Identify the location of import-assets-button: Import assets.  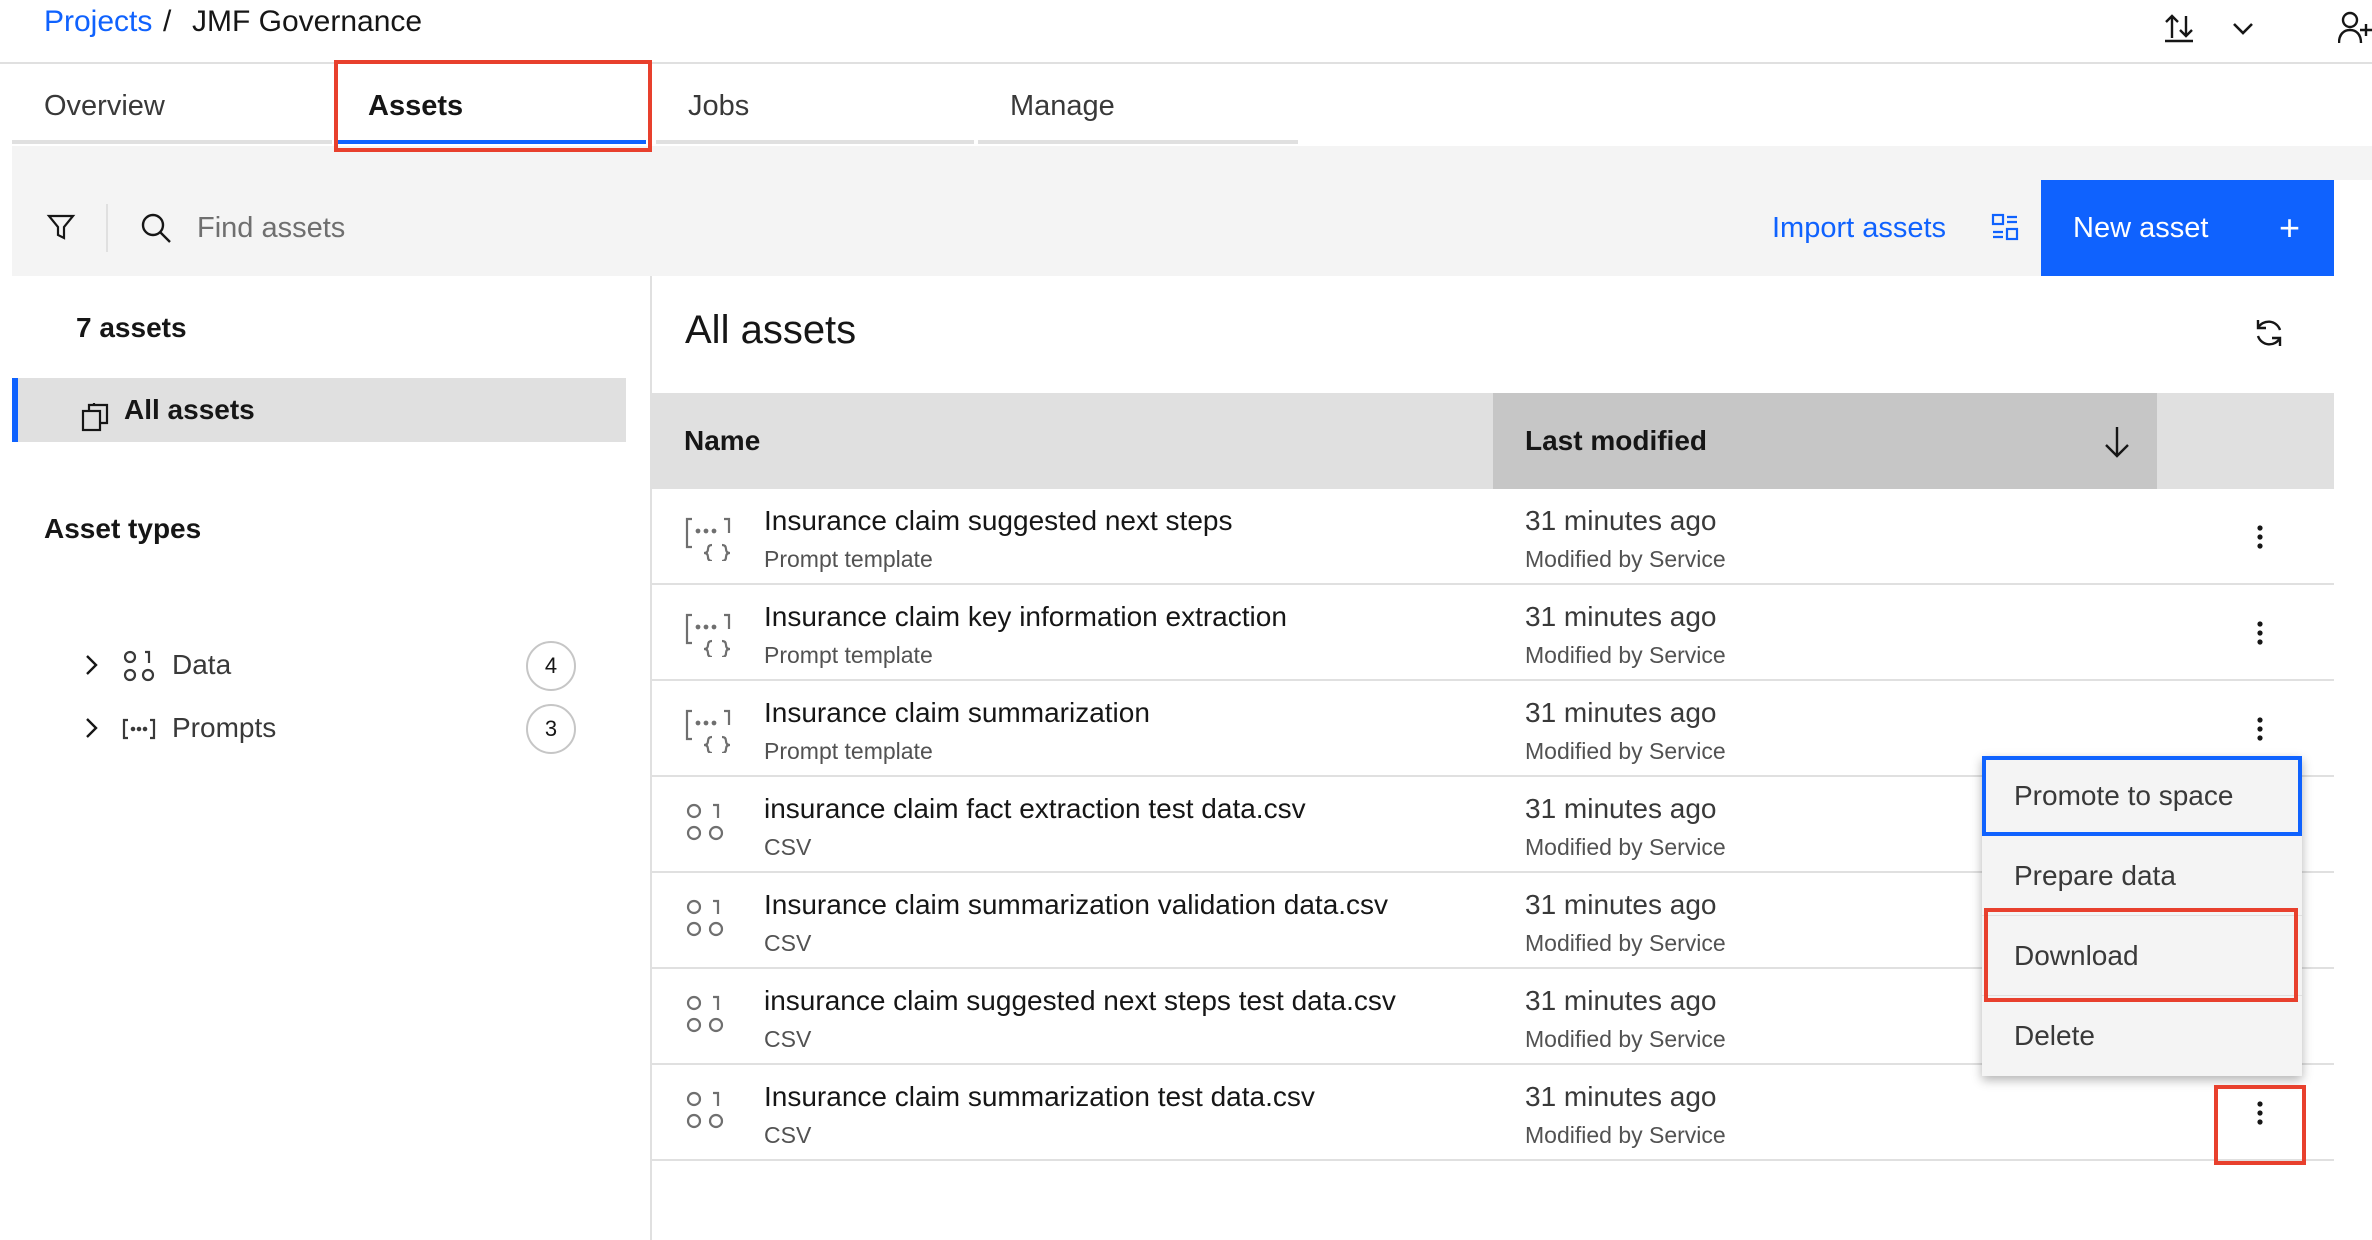
(1895, 228).